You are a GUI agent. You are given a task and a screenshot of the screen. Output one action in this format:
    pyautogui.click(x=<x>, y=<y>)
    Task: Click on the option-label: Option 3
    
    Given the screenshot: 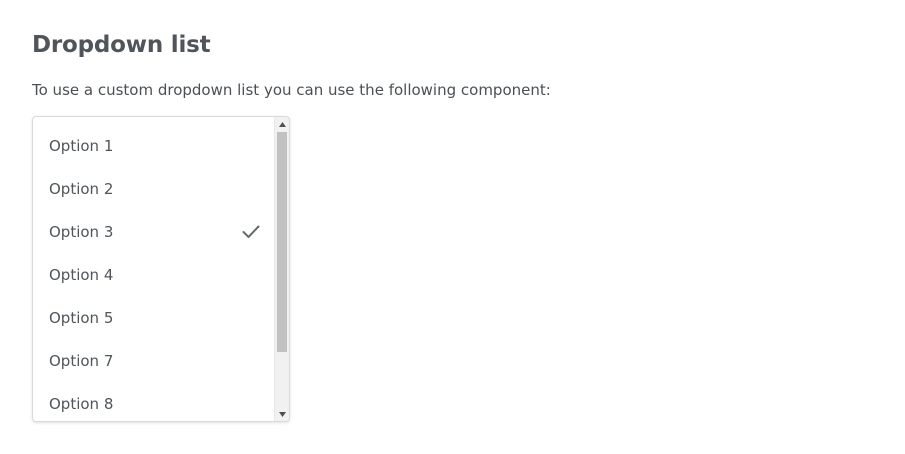 What is the action you would take?
    pyautogui.click(x=81, y=231)
    